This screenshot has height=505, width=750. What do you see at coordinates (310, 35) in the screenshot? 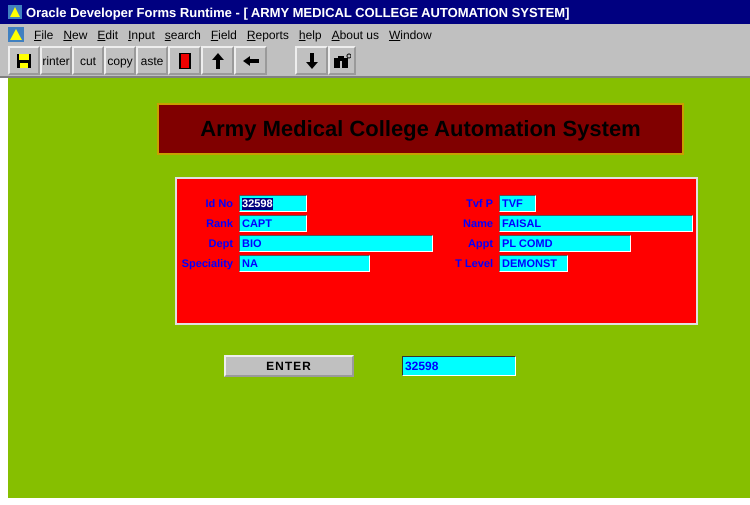
I see `menu-item: help` at bounding box center [310, 35].